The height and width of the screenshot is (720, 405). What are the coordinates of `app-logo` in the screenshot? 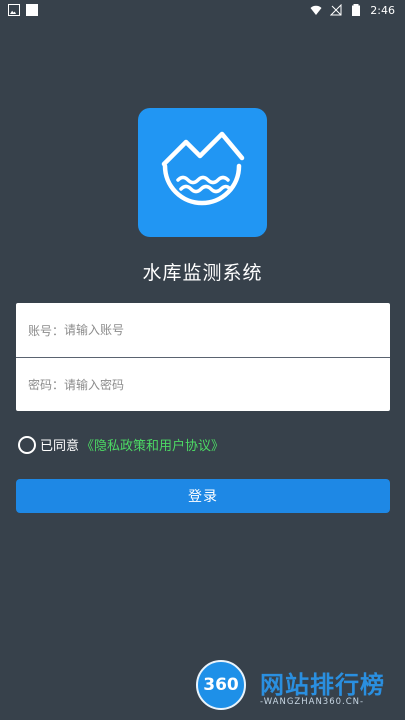 It's located at (202, 172).